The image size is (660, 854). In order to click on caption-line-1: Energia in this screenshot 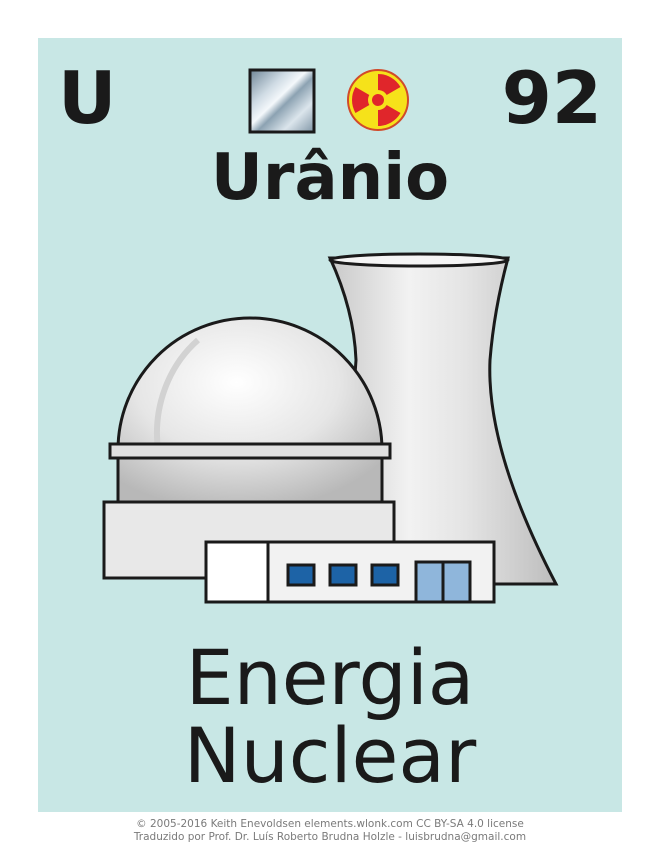, I will do `click(330, 677)`.